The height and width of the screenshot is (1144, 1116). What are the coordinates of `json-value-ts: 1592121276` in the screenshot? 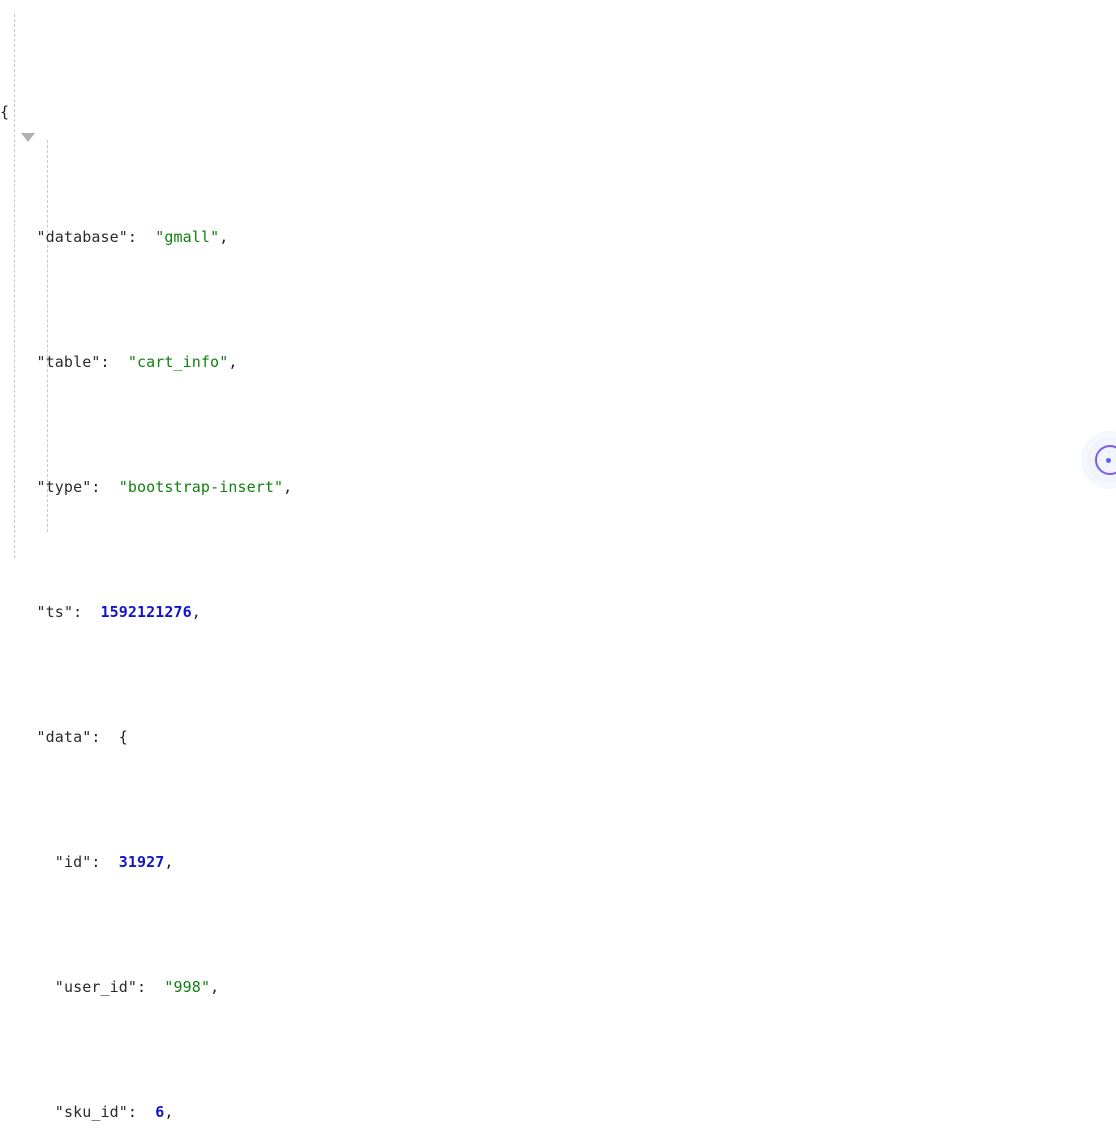 It's located at (146, 612).